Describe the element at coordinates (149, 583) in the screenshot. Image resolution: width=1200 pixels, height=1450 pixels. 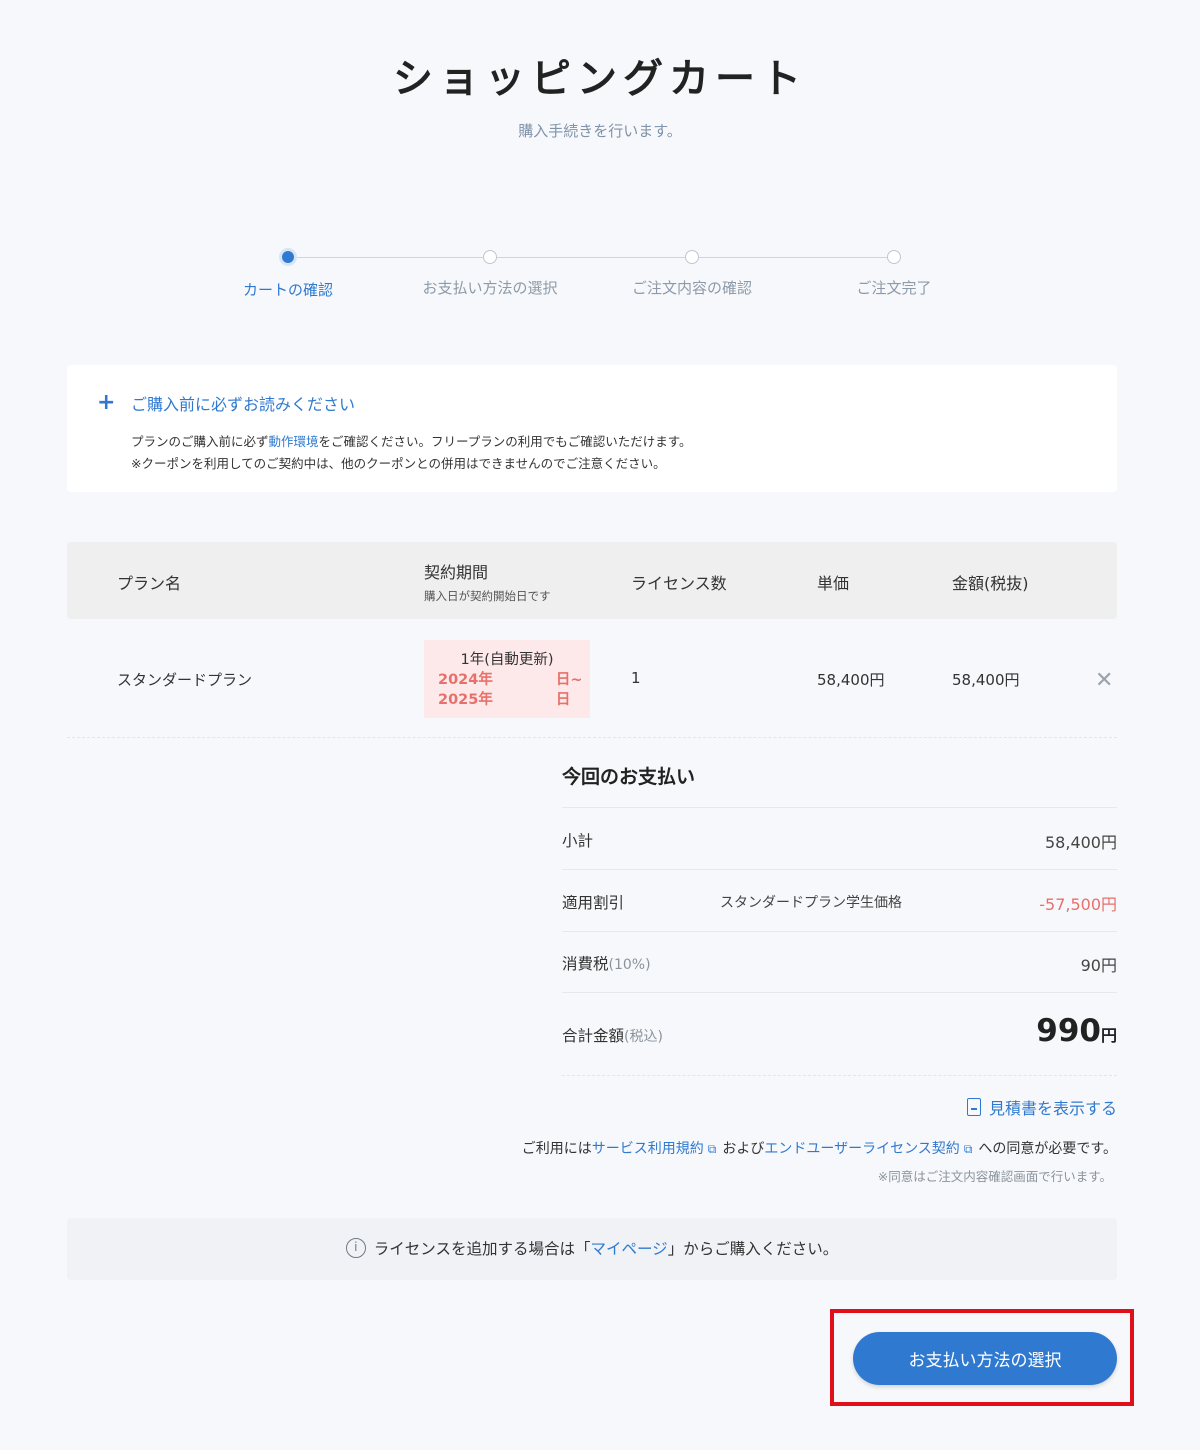
I see `header-plan: プラン名` at that location.